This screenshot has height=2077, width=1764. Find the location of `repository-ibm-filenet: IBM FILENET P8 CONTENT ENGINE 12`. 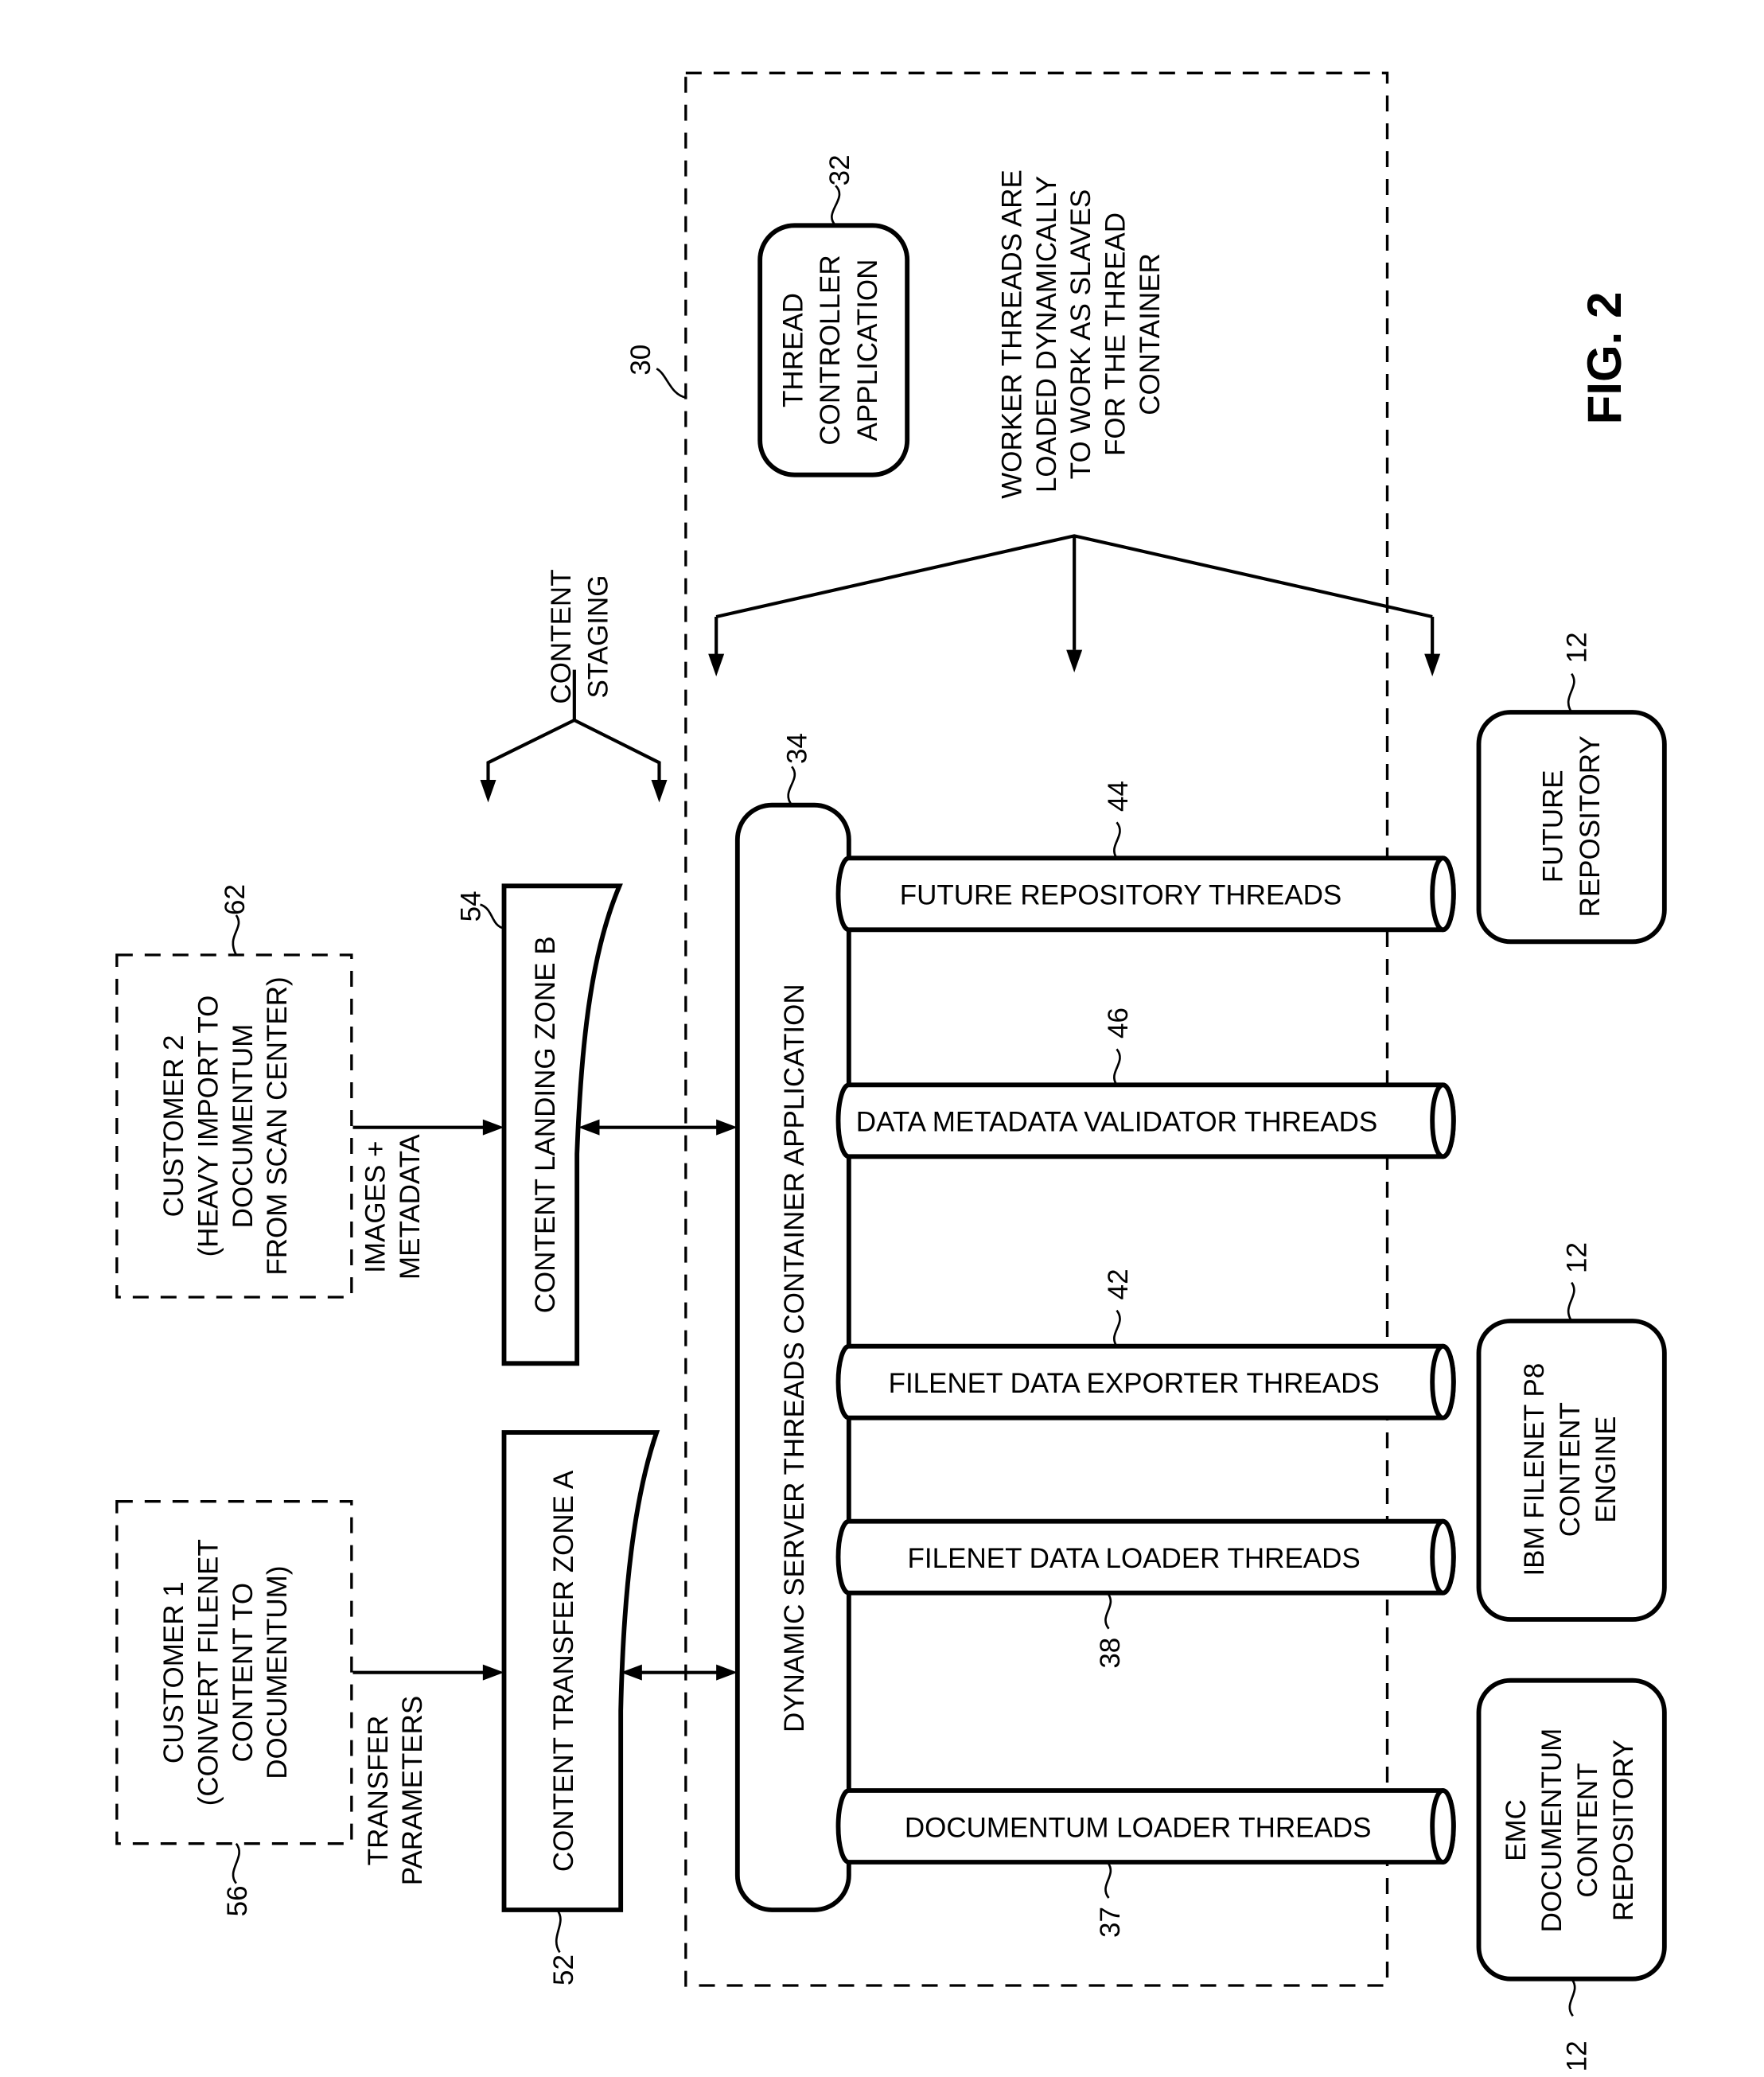

repository-ibm-filenet: IBM FILENET P8 CONTENT ENGINE 12 is located at coordinates (1571, 1432).